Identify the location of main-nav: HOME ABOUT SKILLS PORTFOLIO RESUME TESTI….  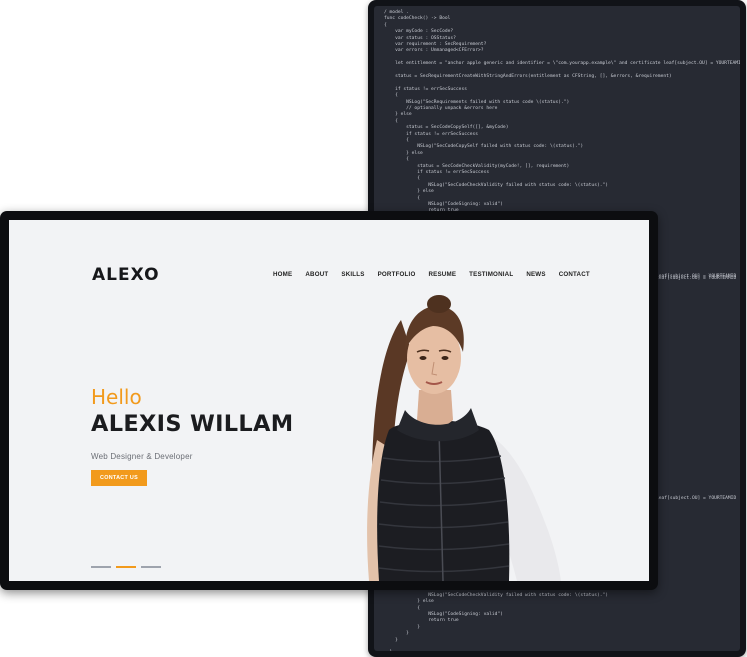
(438, 274).